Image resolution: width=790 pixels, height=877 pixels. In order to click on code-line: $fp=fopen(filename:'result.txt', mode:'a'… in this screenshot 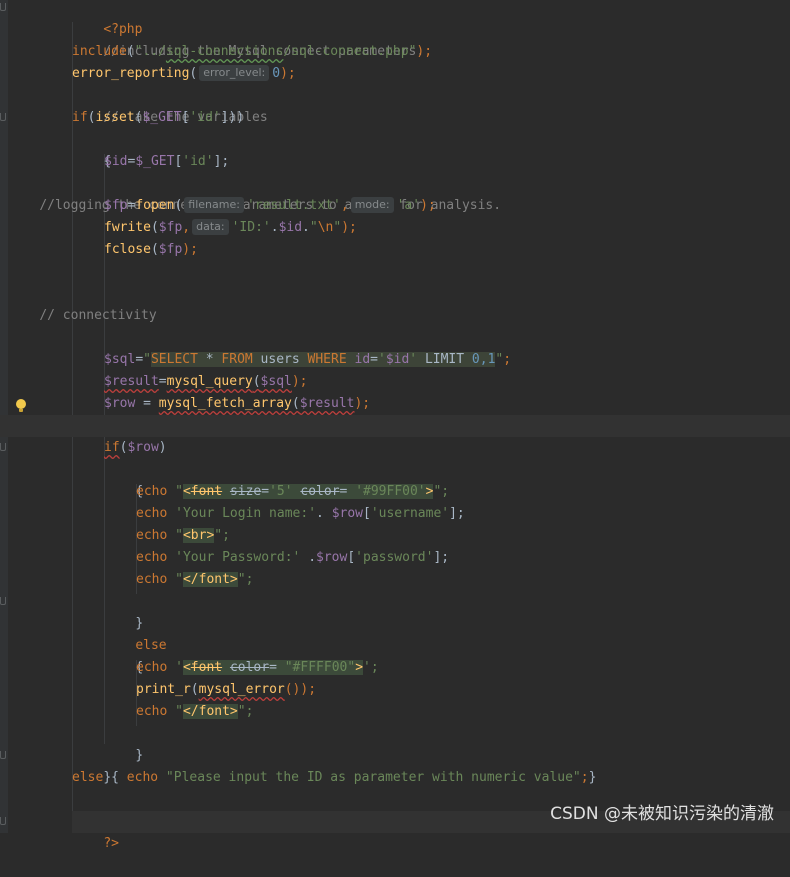, I will do `click(270, 206)`.